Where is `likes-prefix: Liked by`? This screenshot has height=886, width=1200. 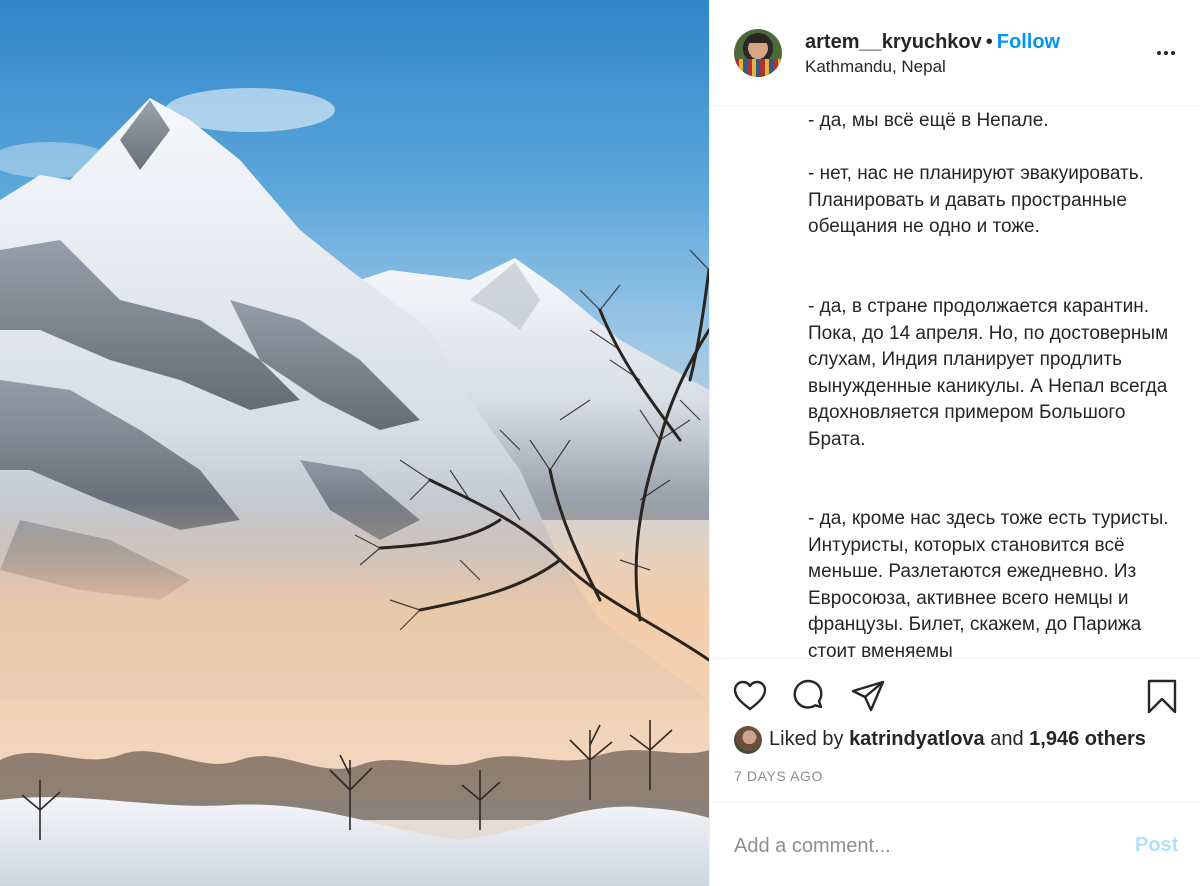
likes-prefix: Liked by is located at coordinates (806, 739).